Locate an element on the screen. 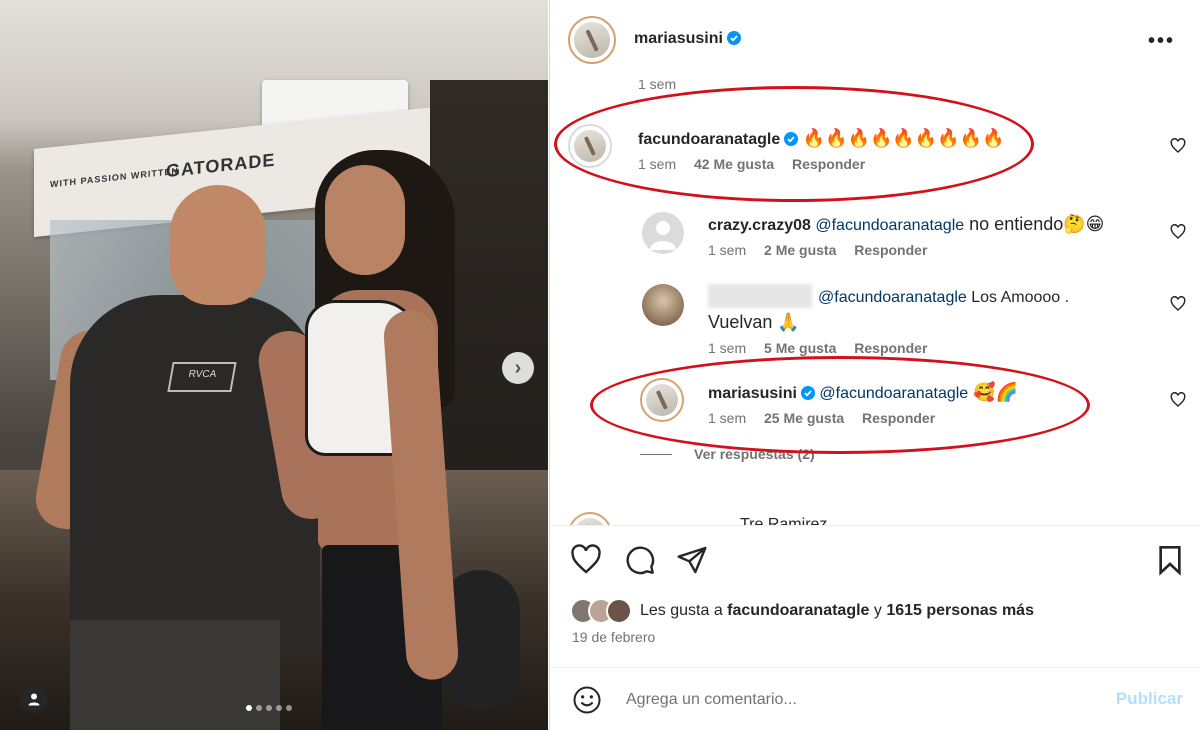 The image size is (1200, 731). reply-text-line2: Vuelvan 🙏 is located at coordinates (754, 322).